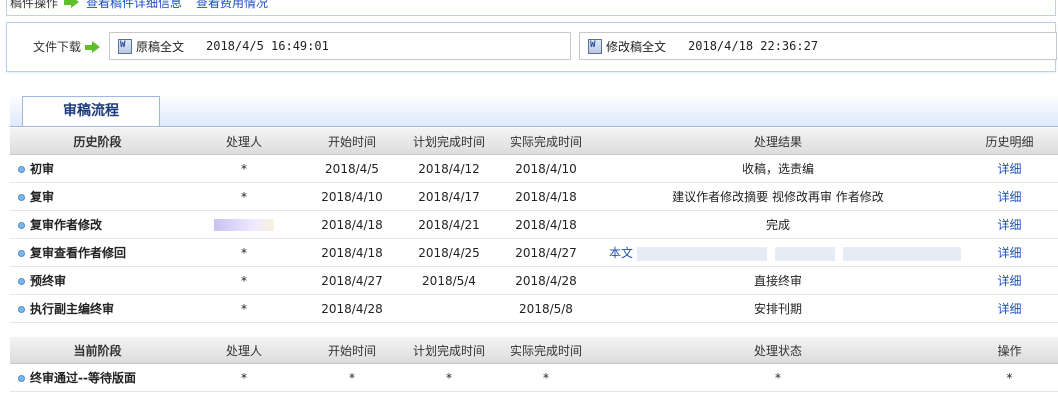  Describe the element at coordinates (778, 308) in the screenshot. I see `result-cell: 安排刊期` at that location.